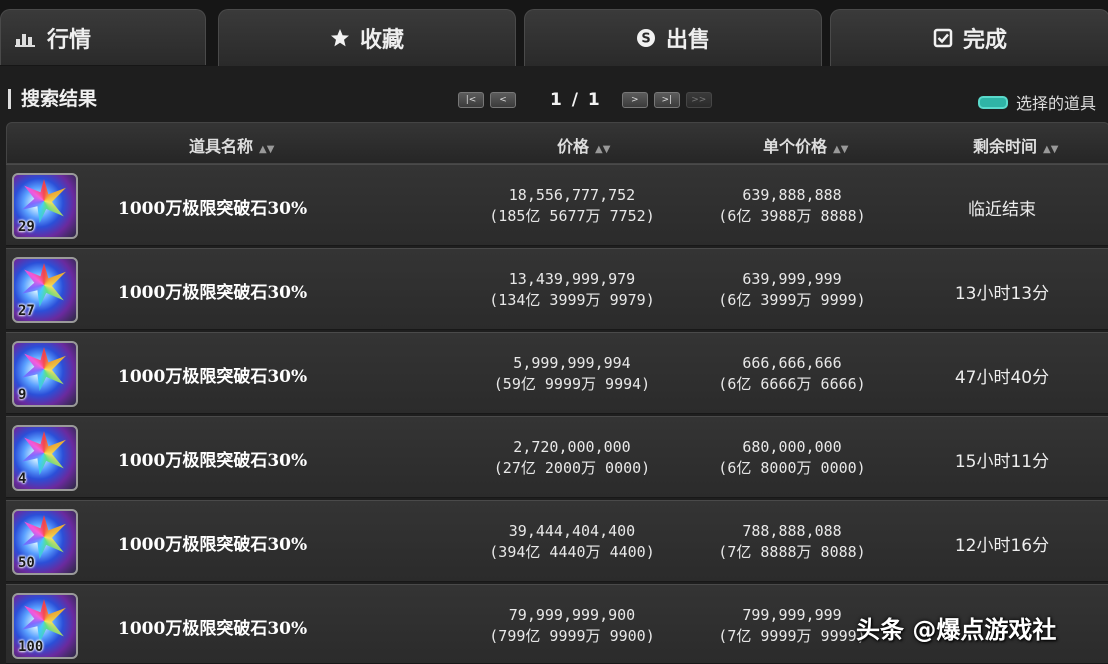  Describe the element at coordinates (795, 146) in the screenshot. I see `col-unit-price-label: 单个价格` at that location.